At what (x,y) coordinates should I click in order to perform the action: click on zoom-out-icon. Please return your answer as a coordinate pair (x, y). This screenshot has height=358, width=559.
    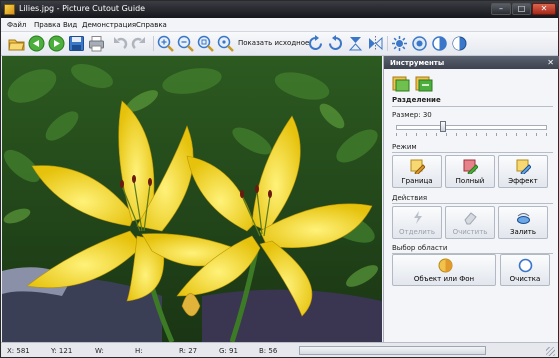
    Looking at the image, I should click on (185, 43).